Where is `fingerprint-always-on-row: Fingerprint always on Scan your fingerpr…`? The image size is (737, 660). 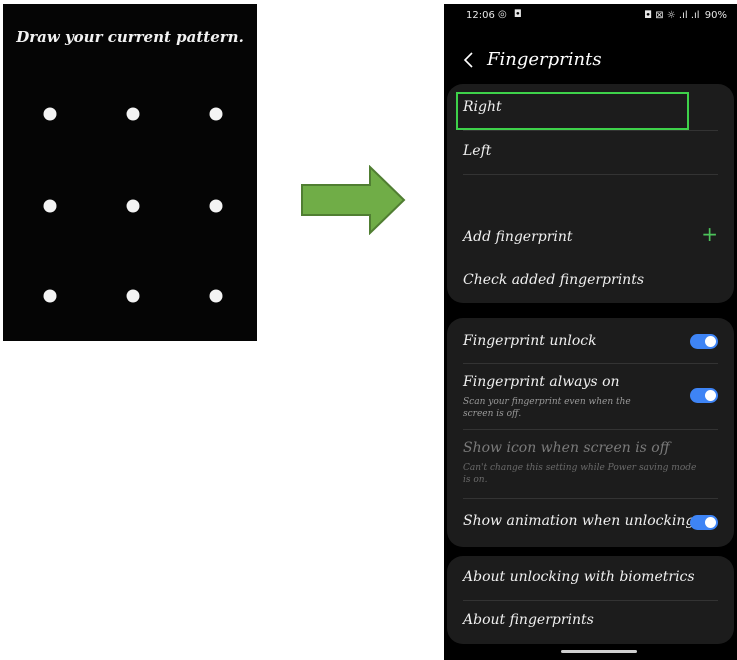
fingerprint-always-on-row: Fingerprint always on Scan your fingerpr… is located at coordinates (590, 396).